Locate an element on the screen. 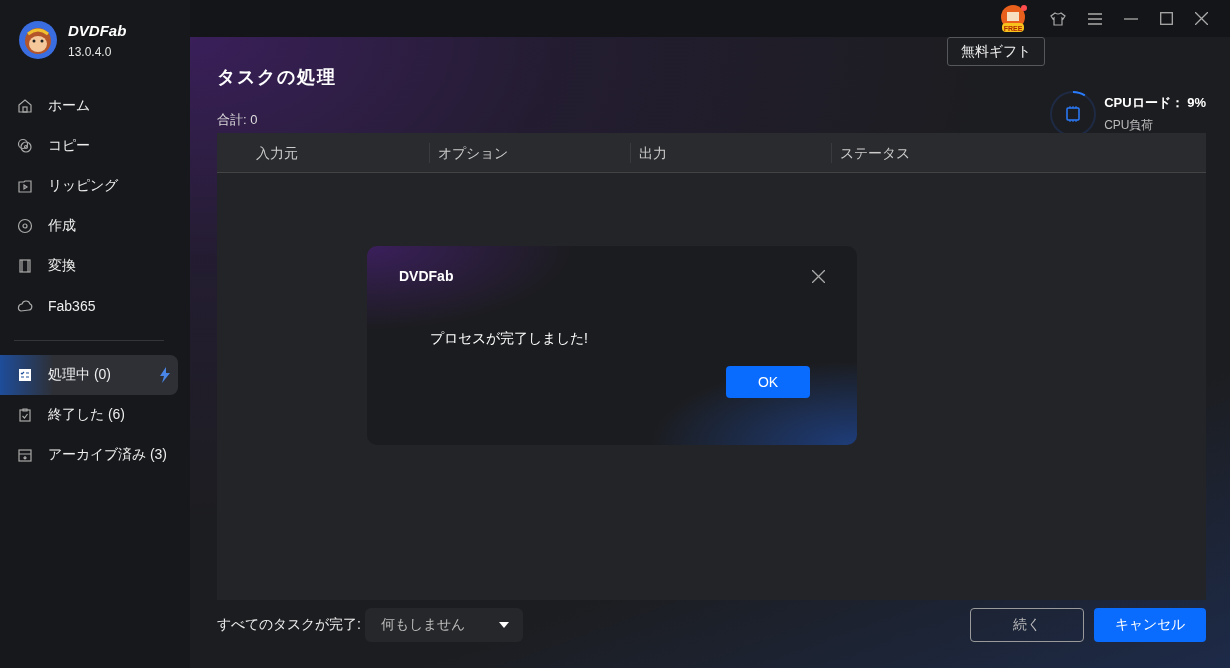 This screenshot has height=668, width=1230. sidebar-item: ホーム is located at coordinates (89, 106).